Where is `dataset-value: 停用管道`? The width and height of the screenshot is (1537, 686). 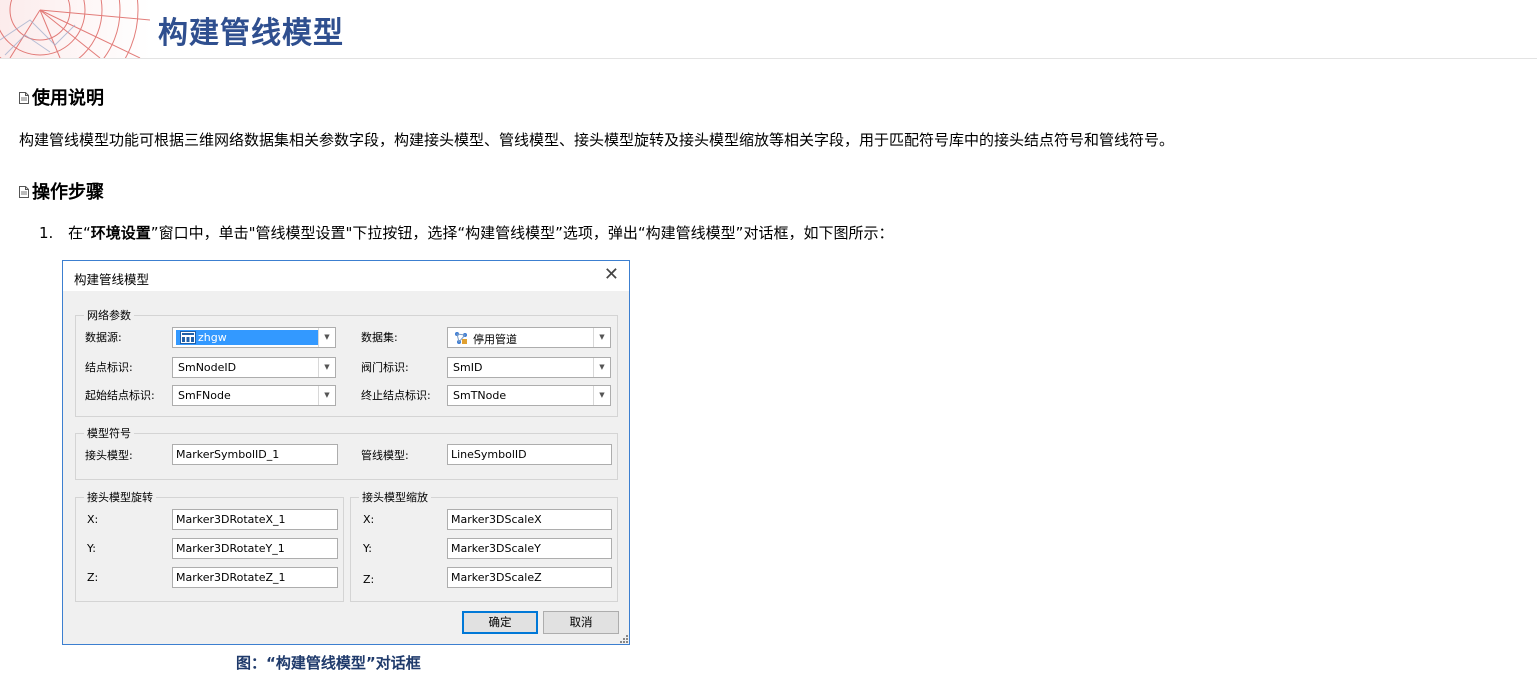 dataset-value: 停用管道 is located at coordinates (495, 339).